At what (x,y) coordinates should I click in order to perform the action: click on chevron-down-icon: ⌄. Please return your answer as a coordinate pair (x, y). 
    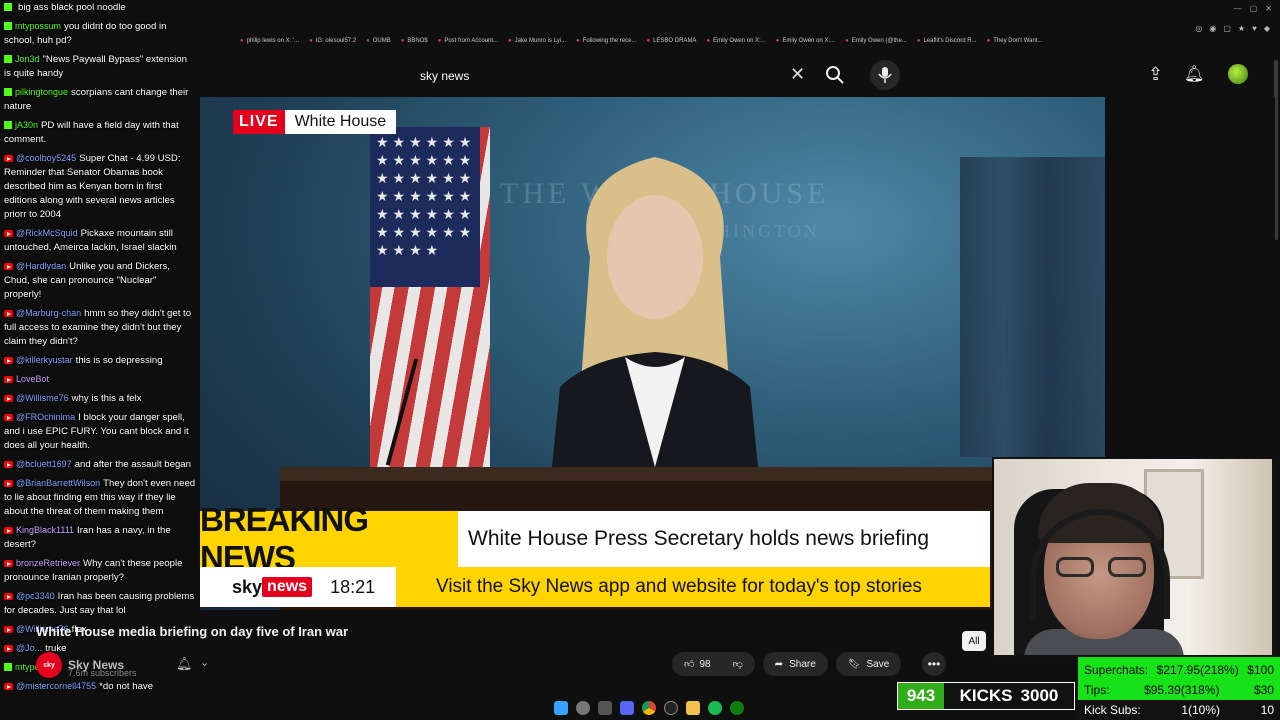
    Looking at the image, I should click on (204, 662).